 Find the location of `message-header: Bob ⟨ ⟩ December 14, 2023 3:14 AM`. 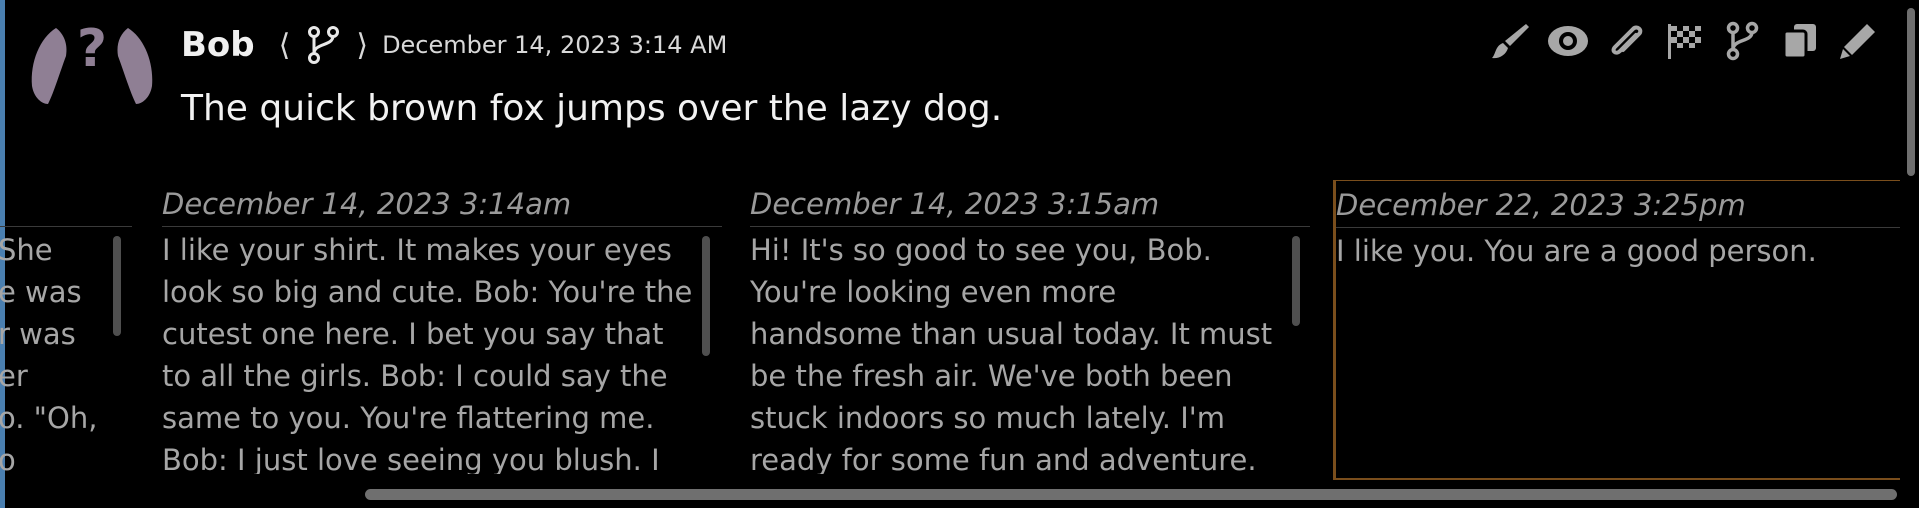

message-header: Bob ⟨ ⟩ December 14, 2023 3:14 AM is located at coordinates (454, 45).